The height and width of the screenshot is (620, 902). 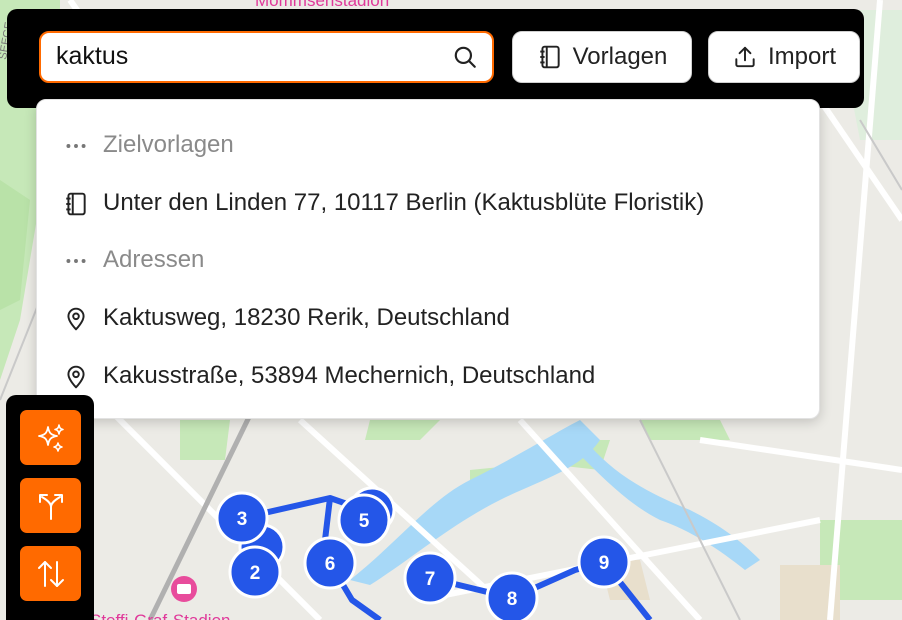 I want to click on stop-label: 2, so click(x=255, y=573).